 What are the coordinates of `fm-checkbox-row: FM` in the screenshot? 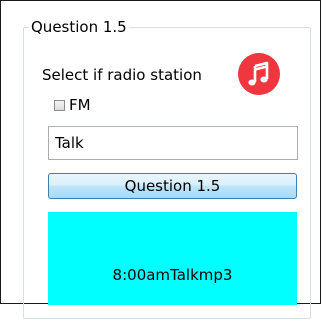 It's located at (72, 105).